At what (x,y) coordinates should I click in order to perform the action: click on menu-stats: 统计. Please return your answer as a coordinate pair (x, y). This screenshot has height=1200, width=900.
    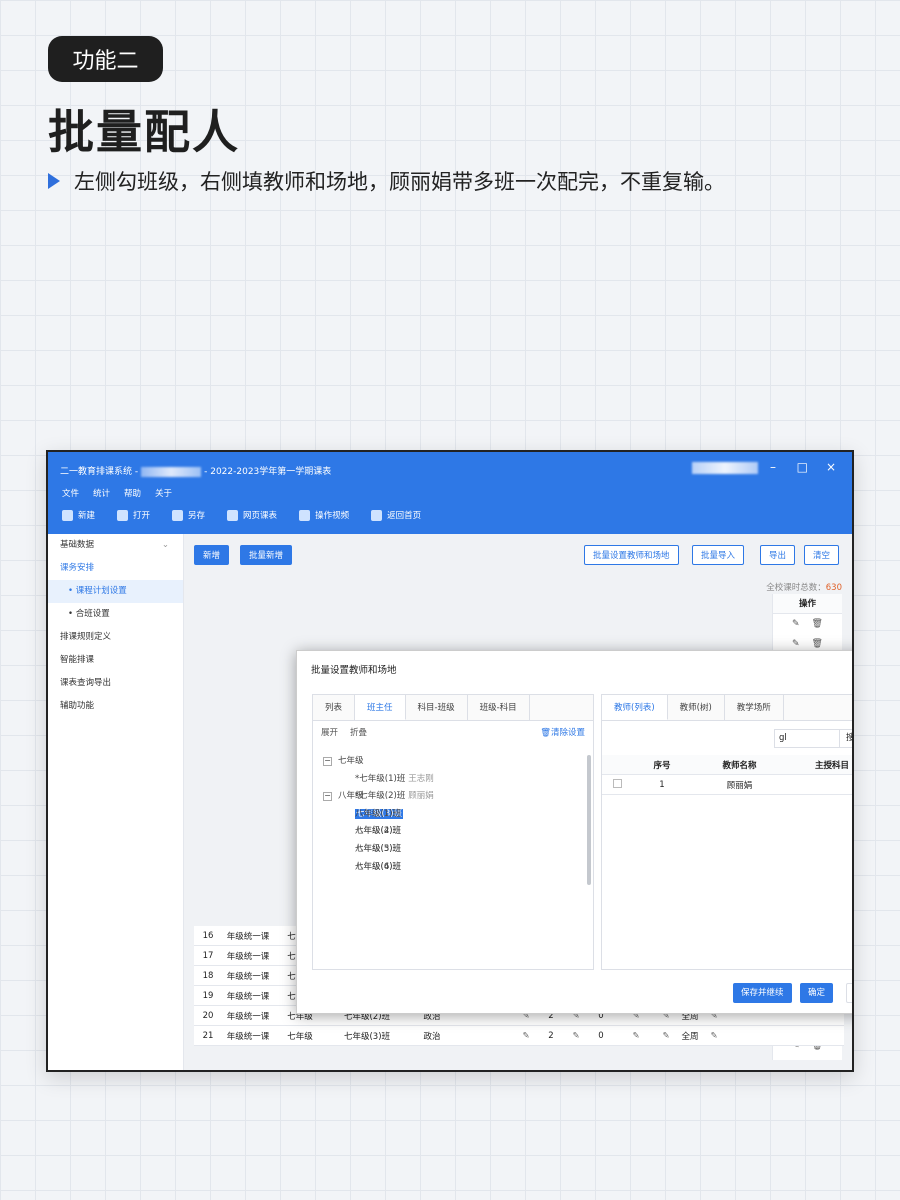
    Looking at the image, I should click on (101, 493).